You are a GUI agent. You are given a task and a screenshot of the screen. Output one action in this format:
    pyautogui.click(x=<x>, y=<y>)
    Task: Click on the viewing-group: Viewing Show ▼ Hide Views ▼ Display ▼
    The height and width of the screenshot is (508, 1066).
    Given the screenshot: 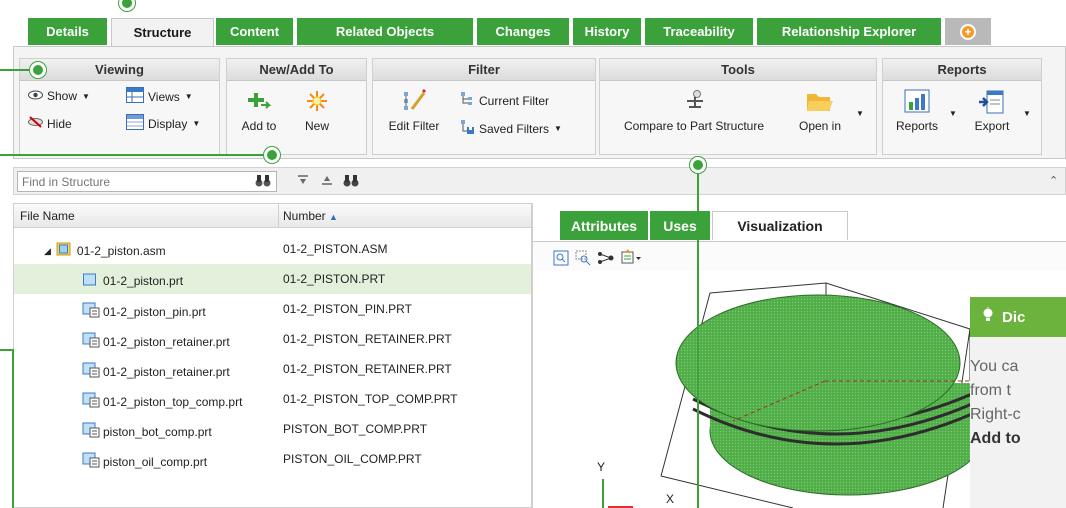 What is the action you would take?
    pyautogui.click(x=119, y=106)
    